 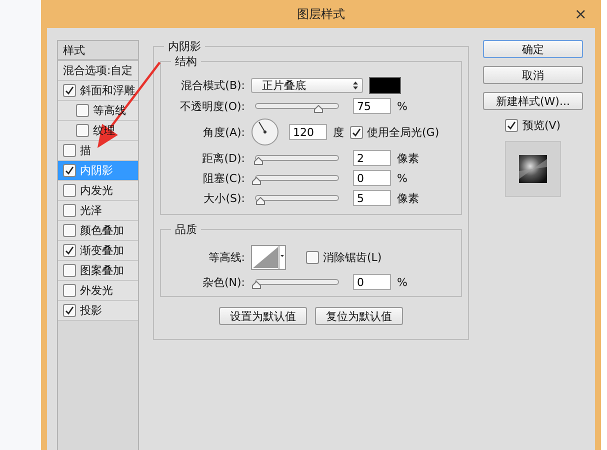 What do you see at coordinates (85, 150) in the screenshot?
I see `style-label: 描` at bounding box center [85, 150].